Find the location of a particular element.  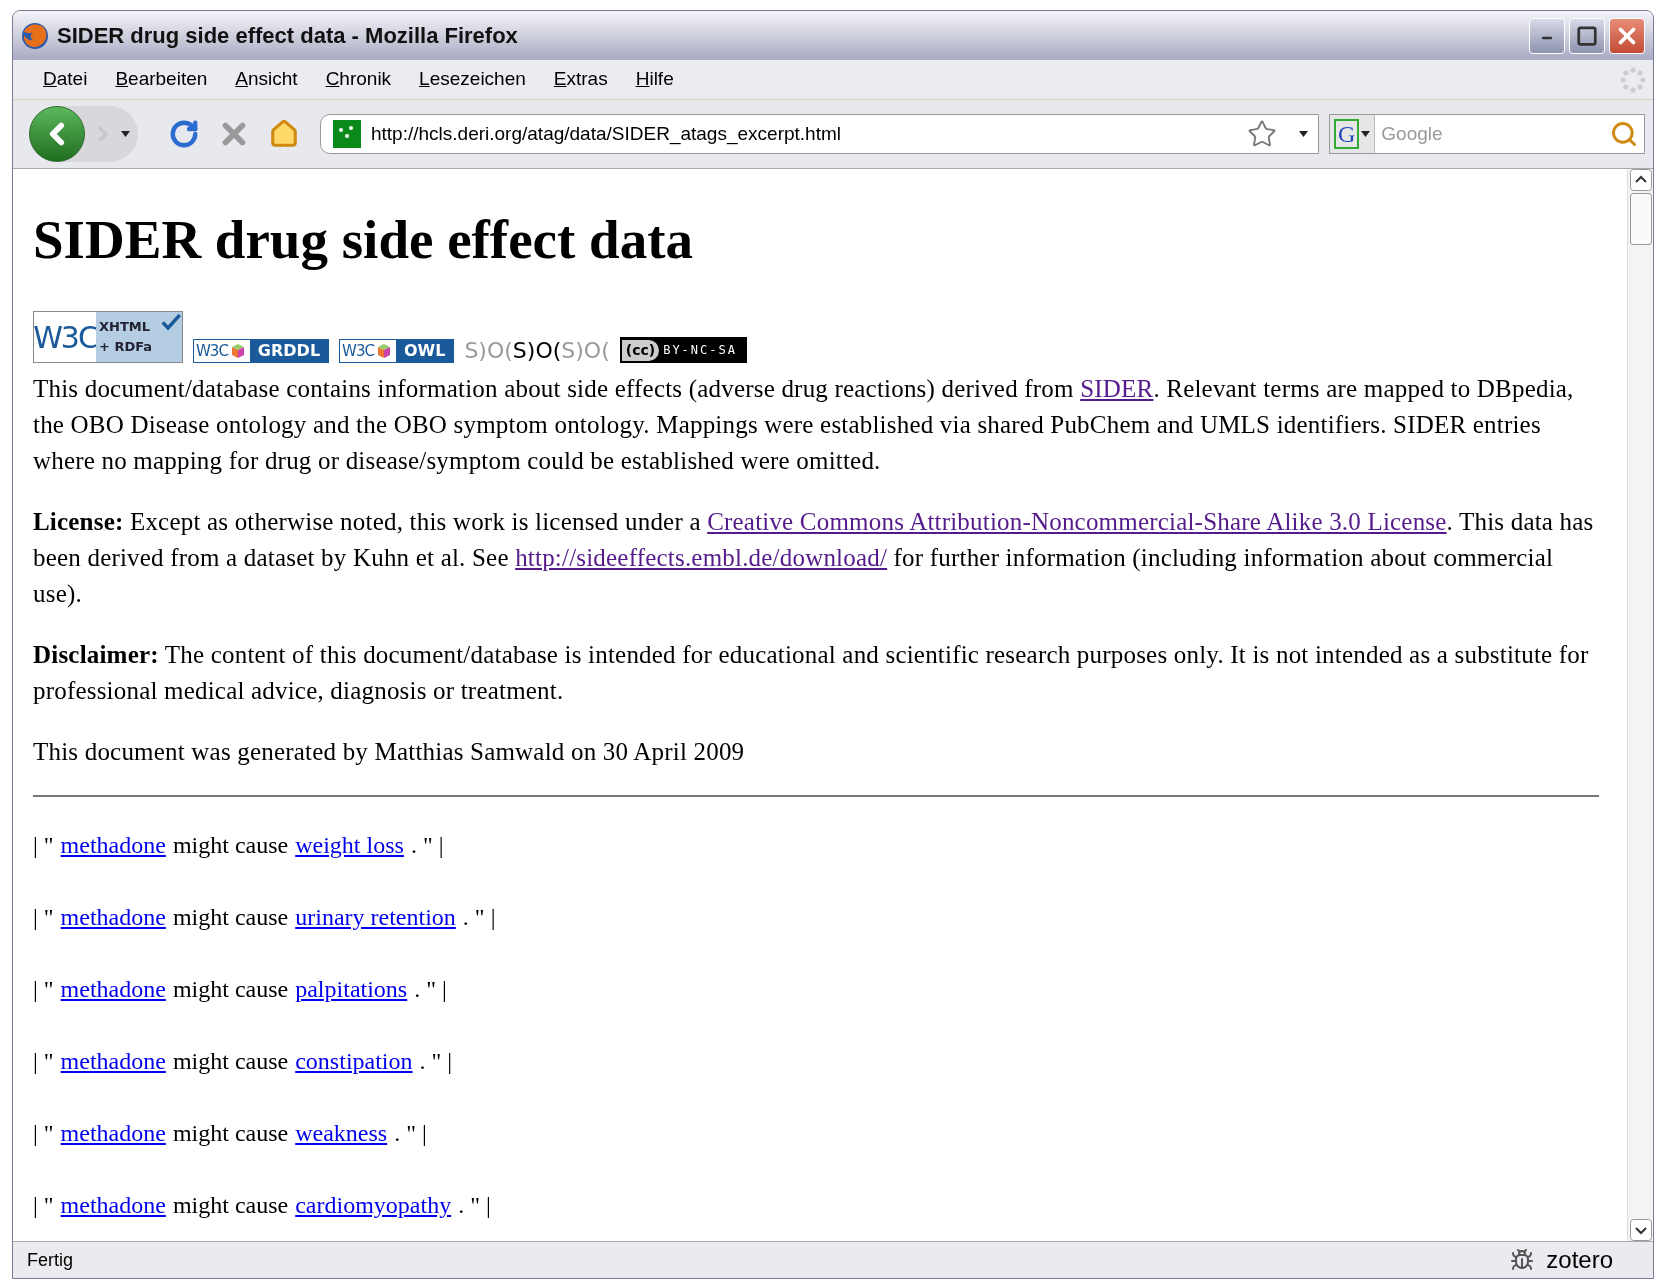

paragraph: Disclaimer: The content of this document/database is intended for educational and scientific research purposes only. It is not intended as a substitute for professional medical advice, diagnosis or treatment. is located at coordinates (811, 673).